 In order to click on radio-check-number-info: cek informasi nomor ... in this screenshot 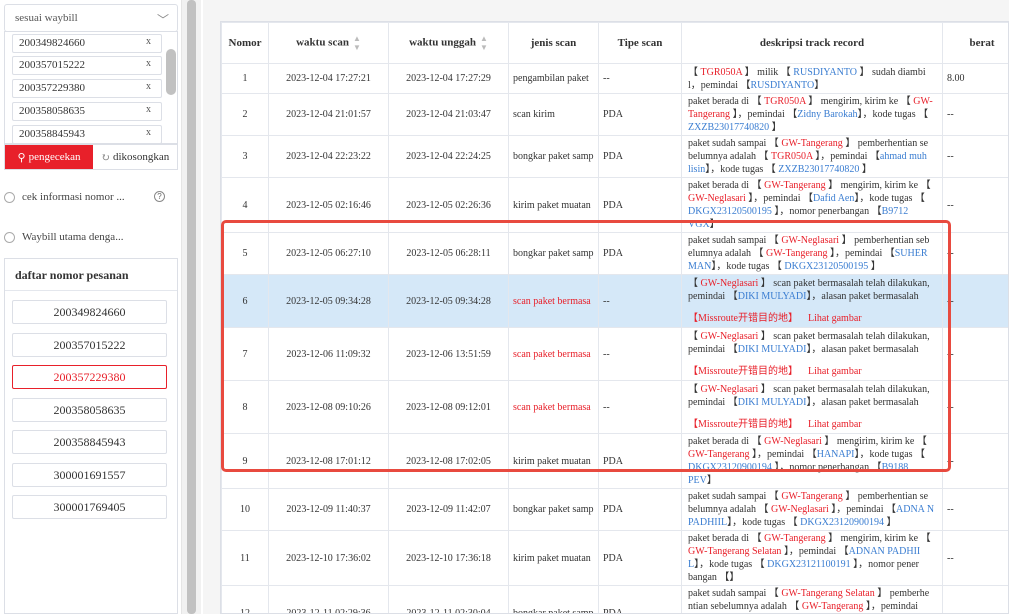, I will do `click(64, 197)`.